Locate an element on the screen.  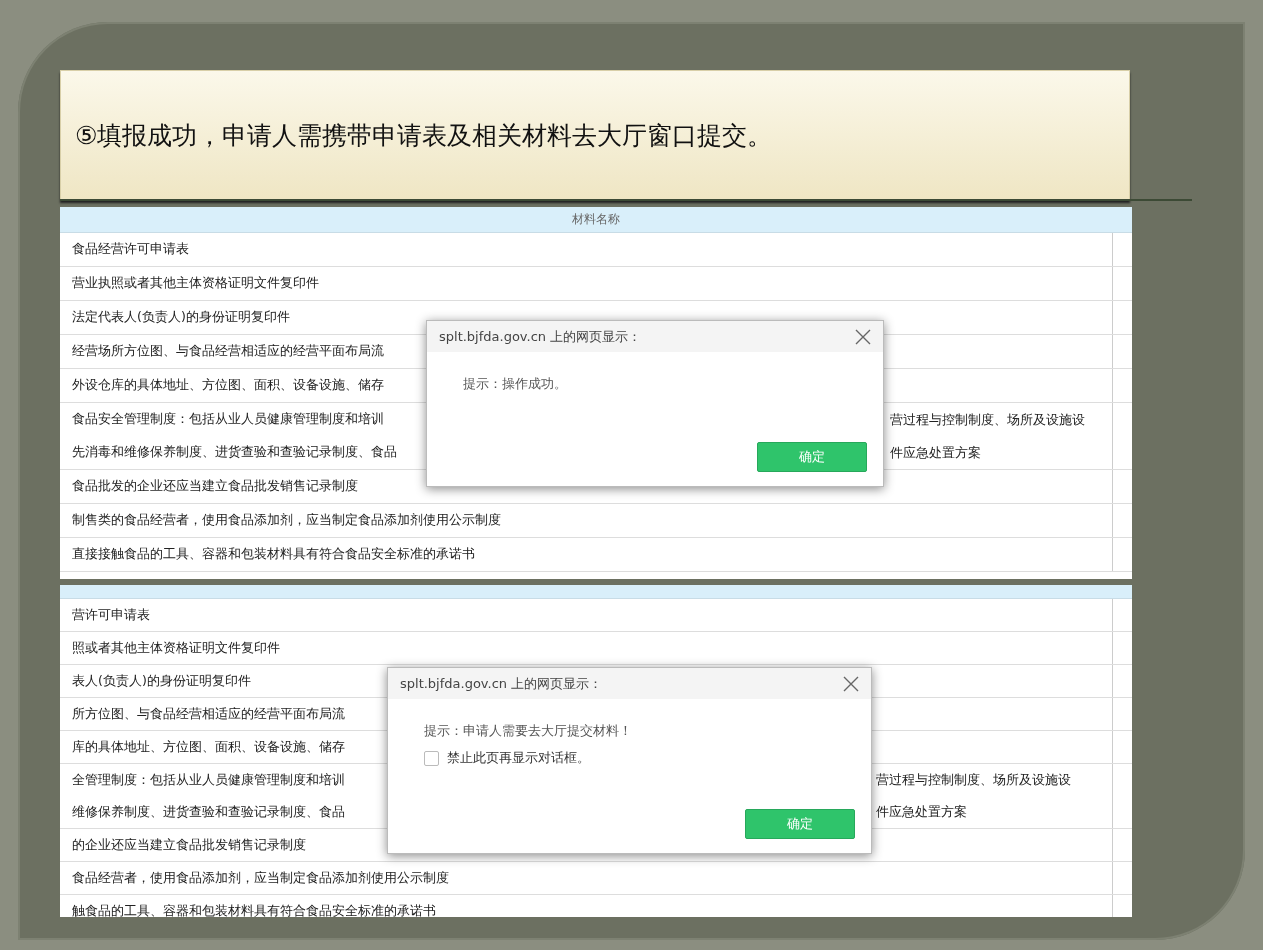
table-cell-text: 法定代表人(负责人)的身份证明复印件 is located at coordinates (181, 317).